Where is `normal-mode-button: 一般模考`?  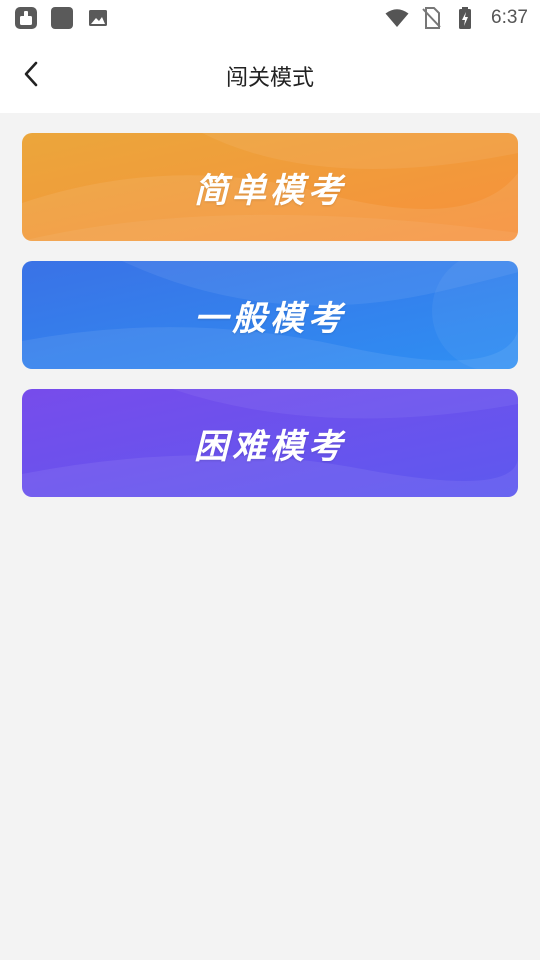 normal-mode-button: 一般模考 is located at coordinates (270, 315).